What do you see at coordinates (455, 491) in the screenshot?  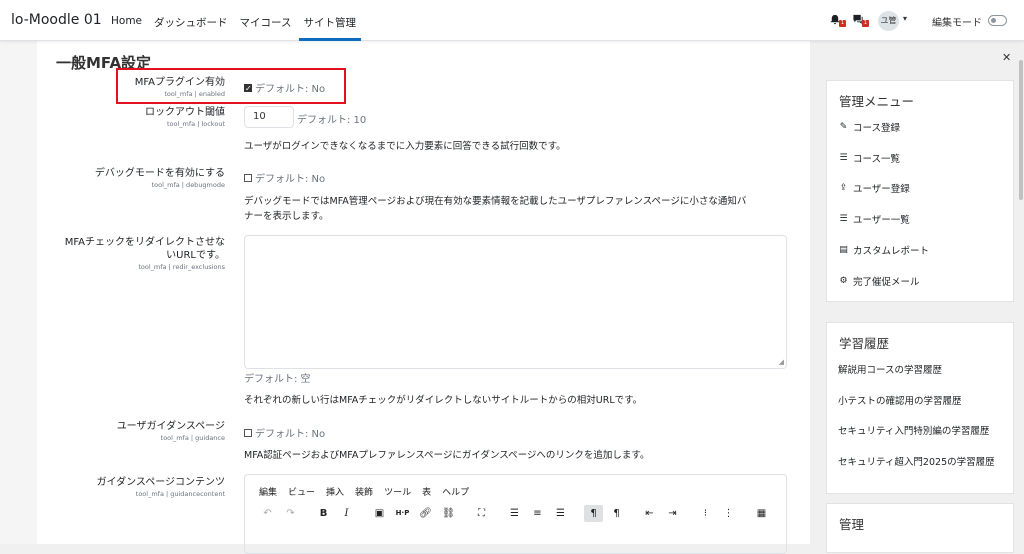 I see `menu-help: ヘルプ` at bounding box center [455, 491].